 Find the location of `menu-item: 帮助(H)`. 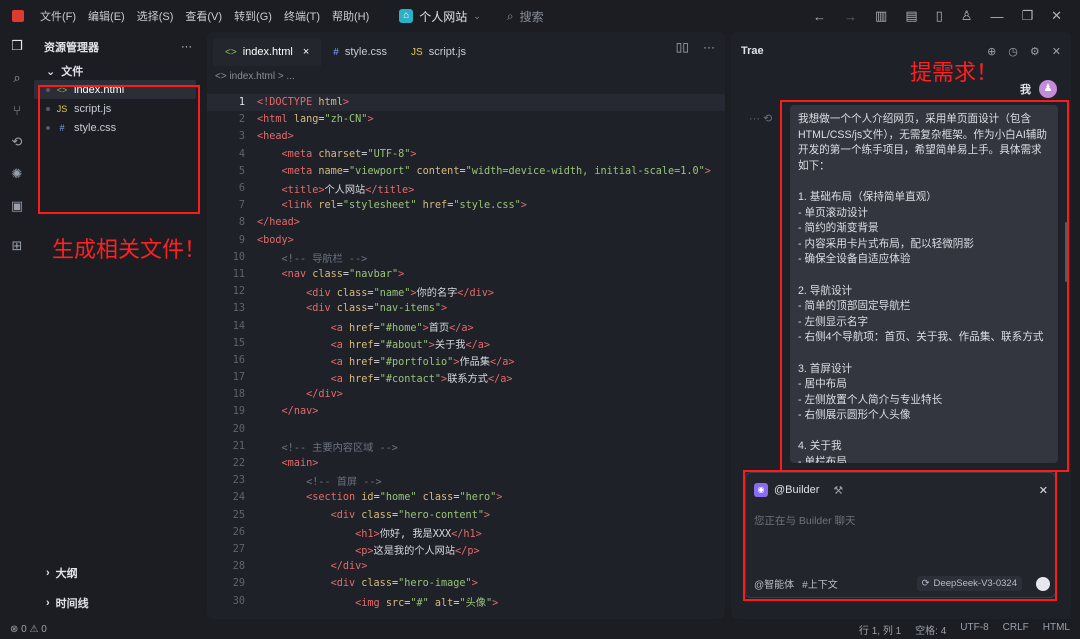

menu-item: 帮助(H) is located at coordinates (350, 16).